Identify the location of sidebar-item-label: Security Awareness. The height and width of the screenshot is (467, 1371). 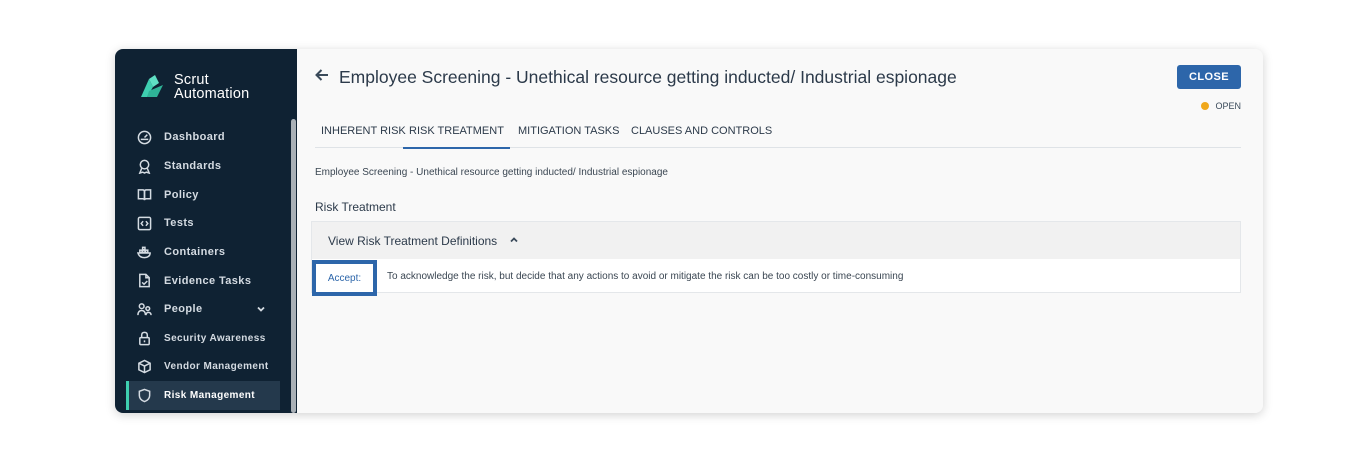
(215, 338).